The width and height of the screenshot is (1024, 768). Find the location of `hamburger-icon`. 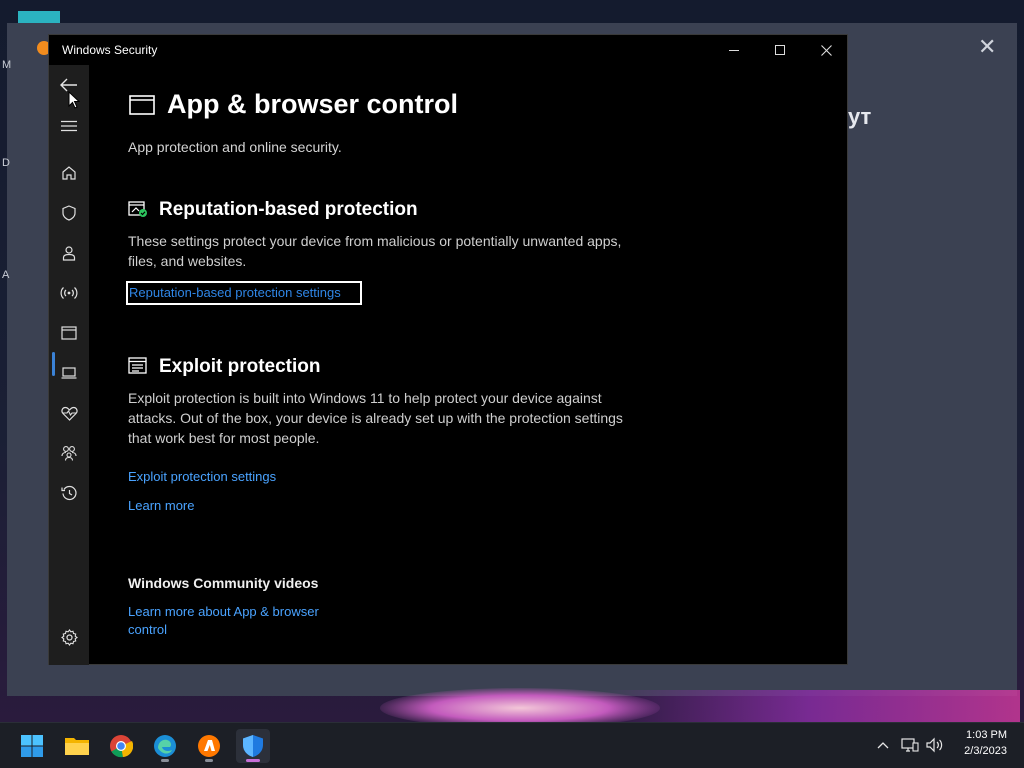

hamburger-icon is located at coordinates (69, 126).